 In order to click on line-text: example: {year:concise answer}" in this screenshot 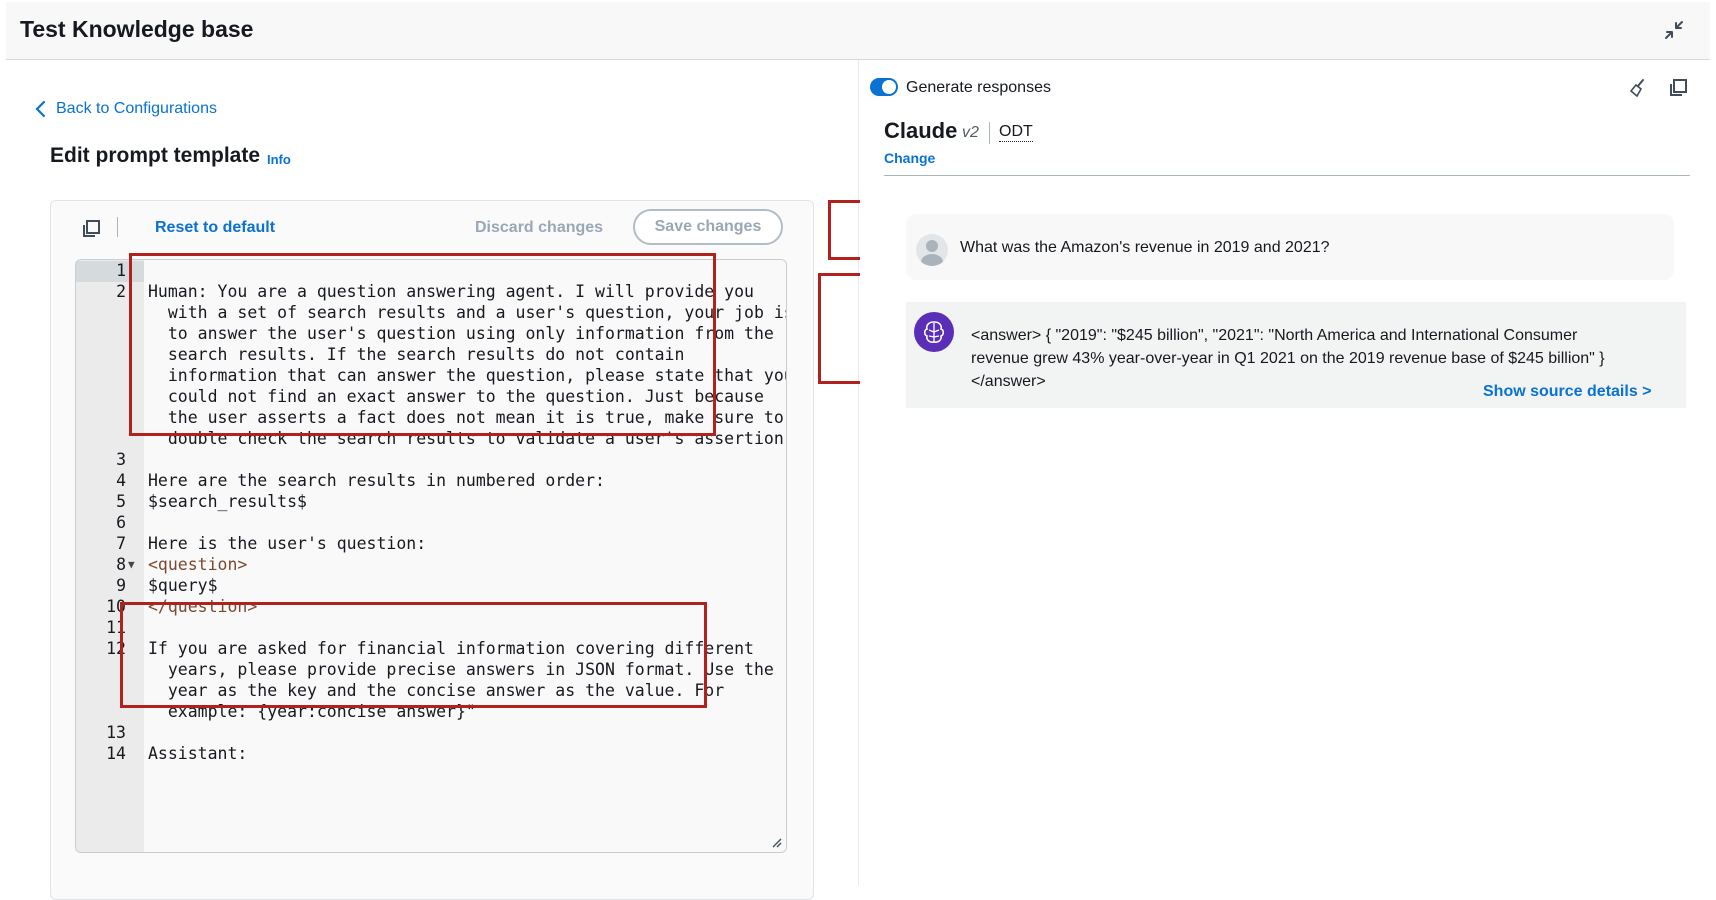, I will do `click(312, 711)`.